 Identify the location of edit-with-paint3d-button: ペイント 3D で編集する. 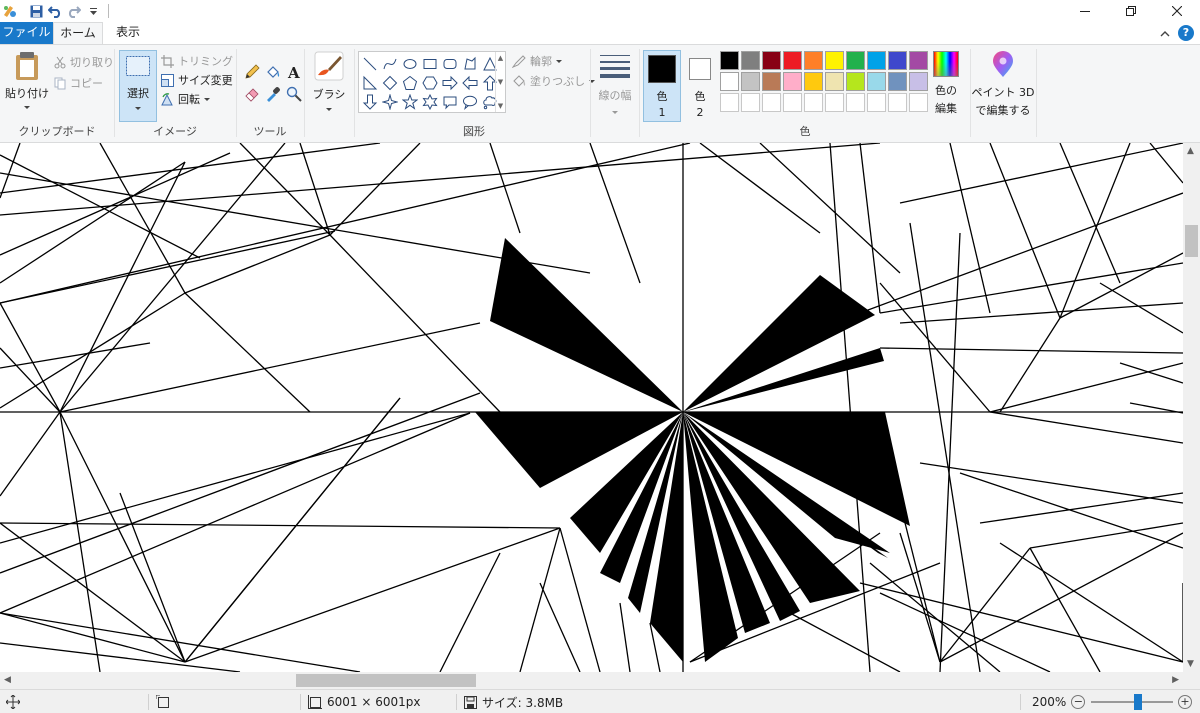
(1003, 84).